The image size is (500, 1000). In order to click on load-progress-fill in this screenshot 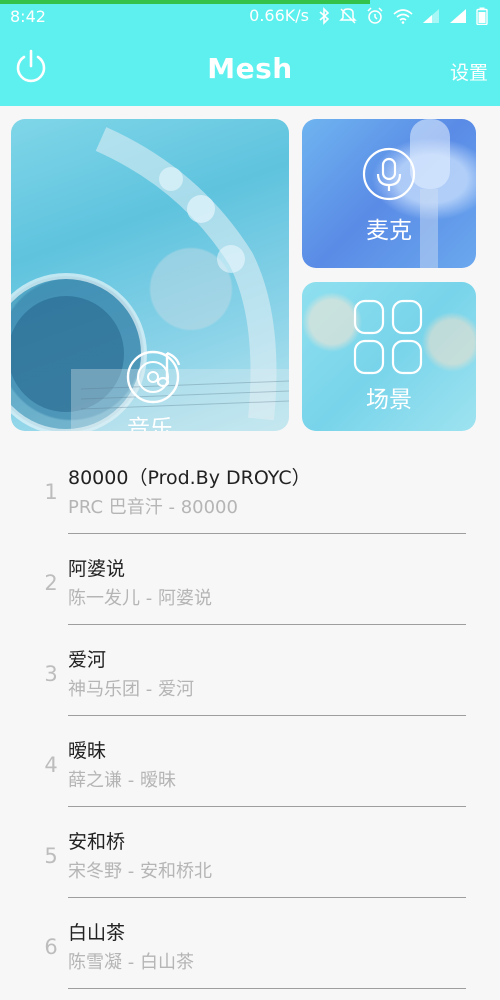, I will do `click(185, 2)`.